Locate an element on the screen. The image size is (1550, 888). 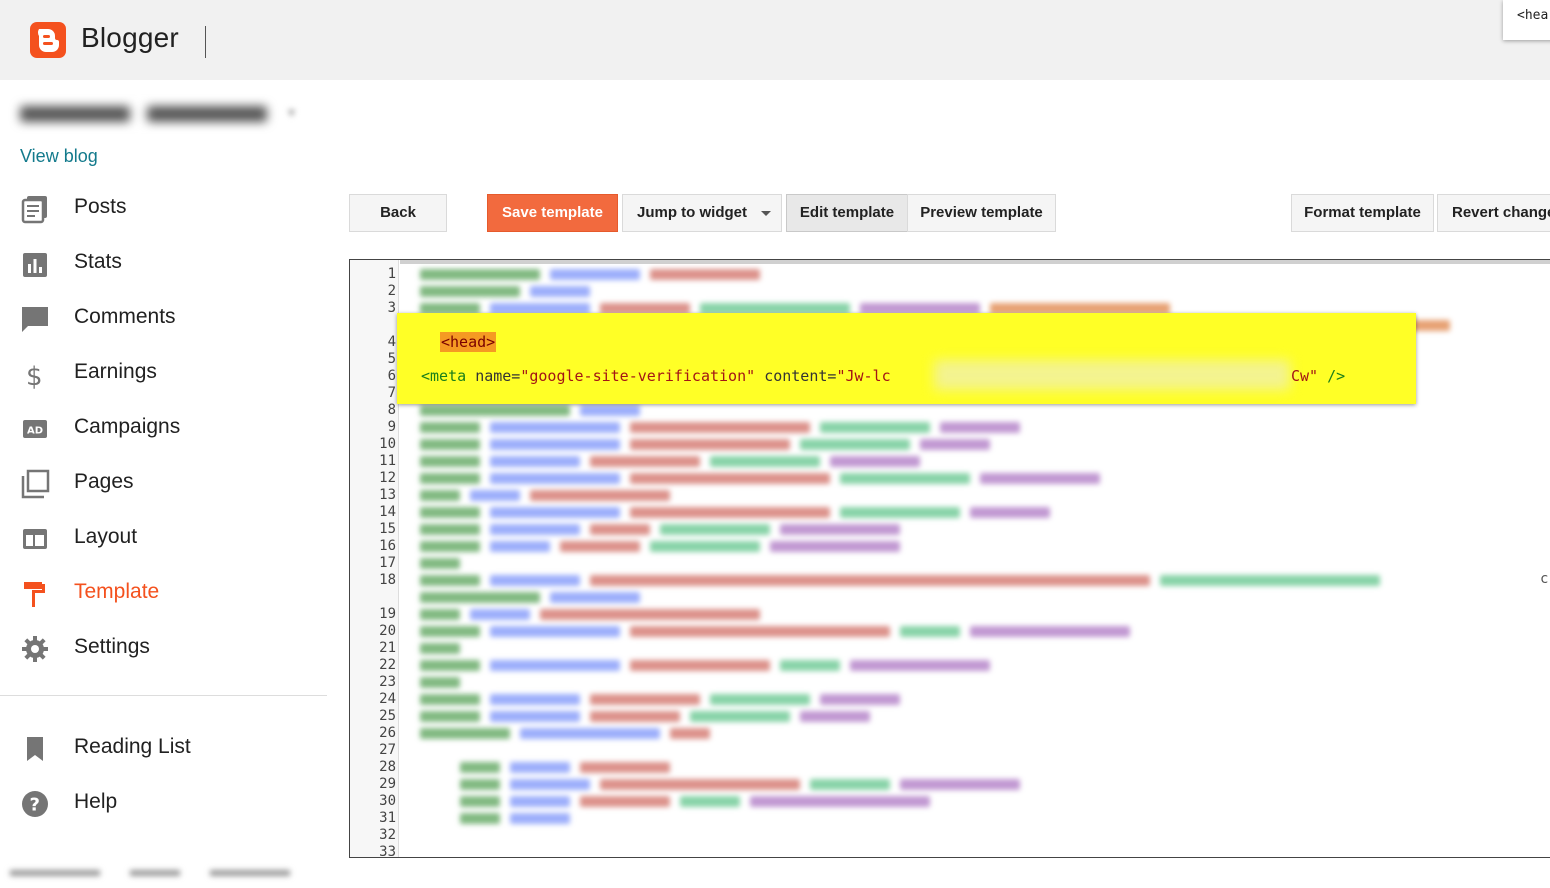
line-number: 29 is located at coordinates (387, 784).